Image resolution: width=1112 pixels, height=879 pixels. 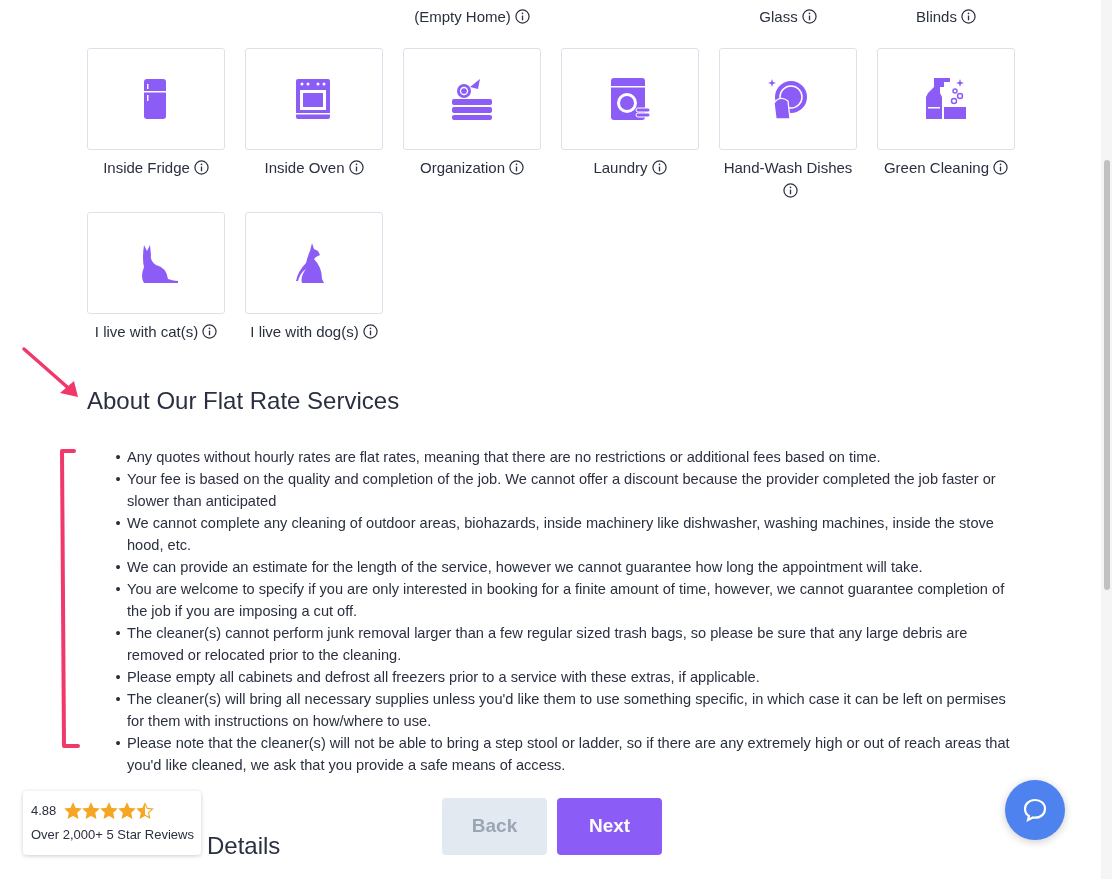 What do you see at coordinates (569, 754) in the screenshot?
I see `bullet-text: Please note that the cleaner(s) will not be able to bring a step stool or ladder, so if there are any extremely high or out of reach areas that you'd like cleaned, we ask that you provide a safe means of access.` at bounding box center [569, 754].